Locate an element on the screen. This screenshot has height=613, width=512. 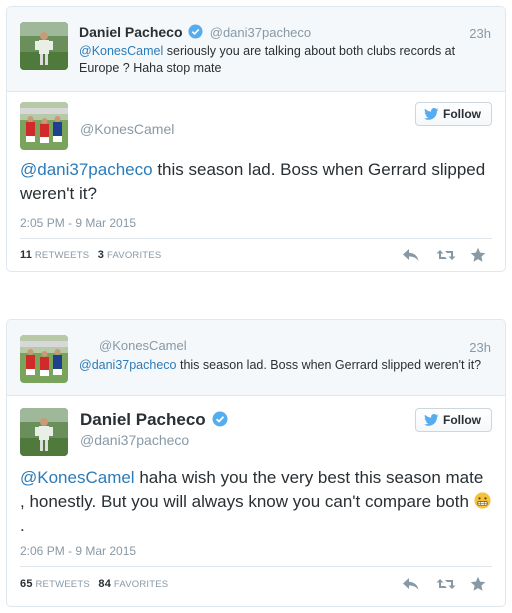
tweet-stats: 11 RETWEETS 3 FAVORITES is located at coordinates (90, 255).